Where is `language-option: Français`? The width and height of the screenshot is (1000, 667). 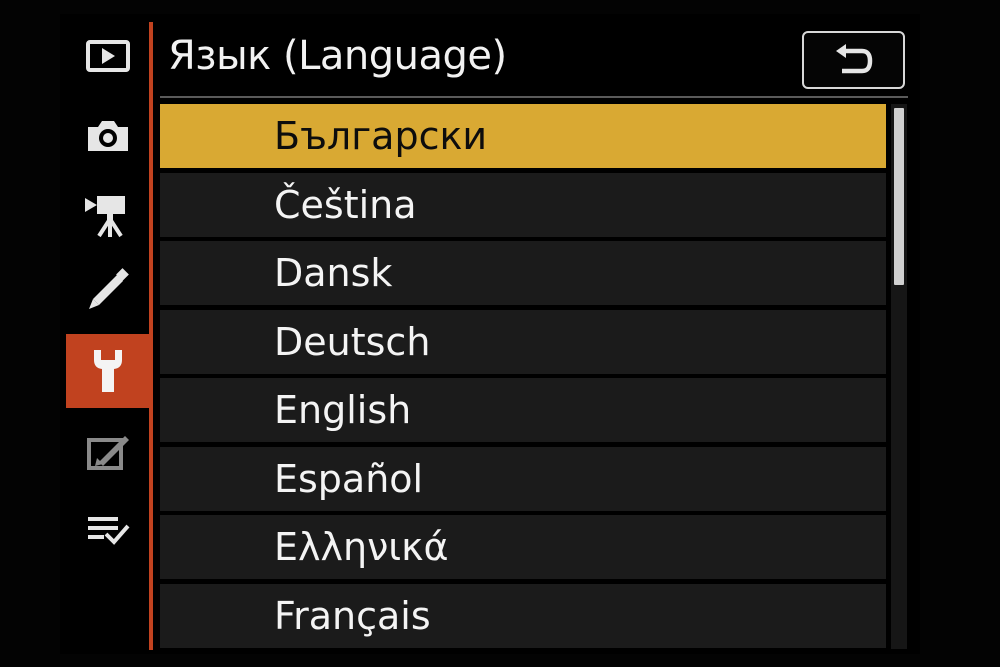
language-option: Français is located at coordinates (523, 616).